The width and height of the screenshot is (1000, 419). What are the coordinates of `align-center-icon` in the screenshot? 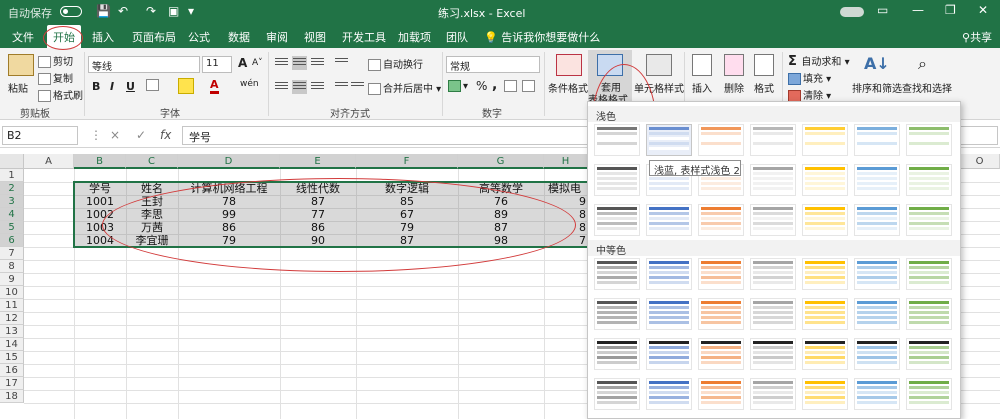 It's located at (299, 87).